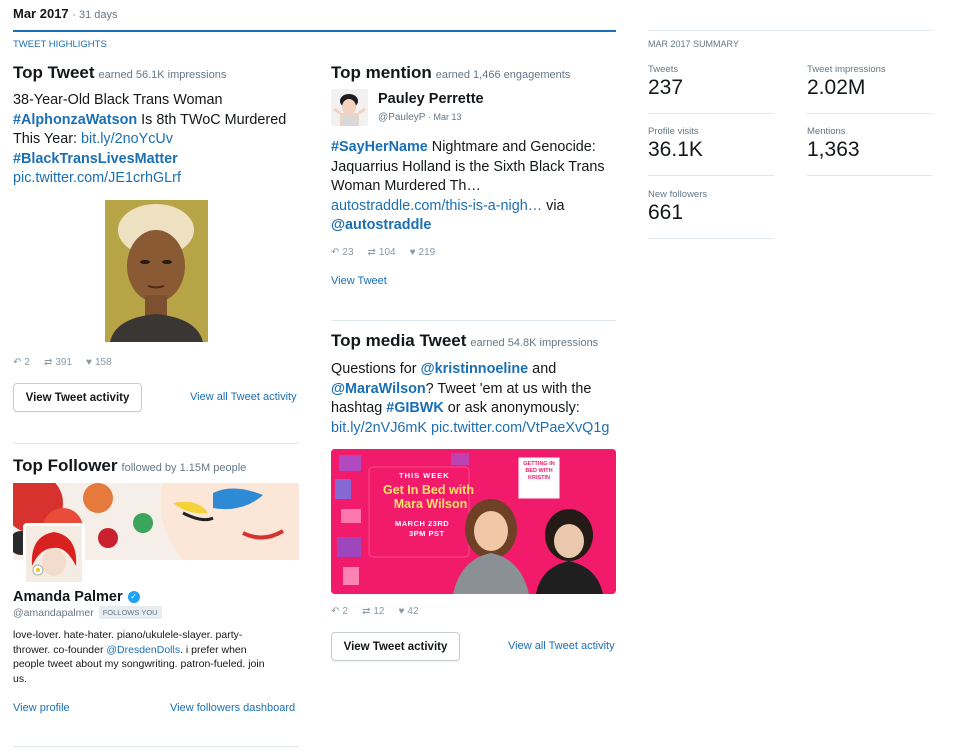  What do you see at coordinates (534, 343) in the screenshot?
I see `top-media-sub: earned 54.8K impressions` at bounding box center [534, 343].